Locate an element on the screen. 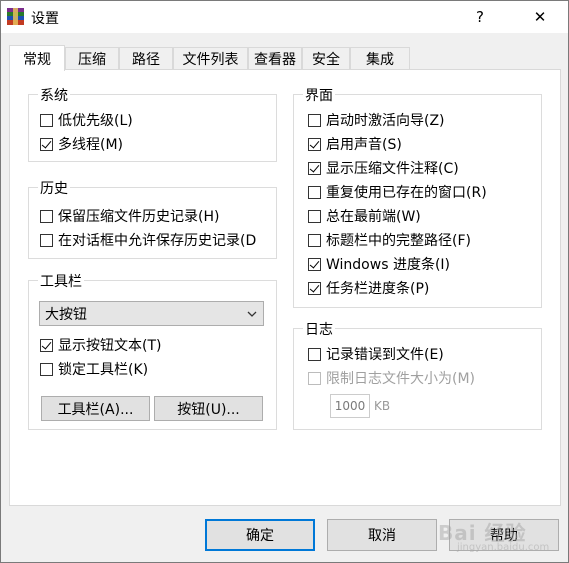 Image resolution: width=569 pixels, height=563 pixels. tab-general: 常规 is located at coordinates (37, 58).